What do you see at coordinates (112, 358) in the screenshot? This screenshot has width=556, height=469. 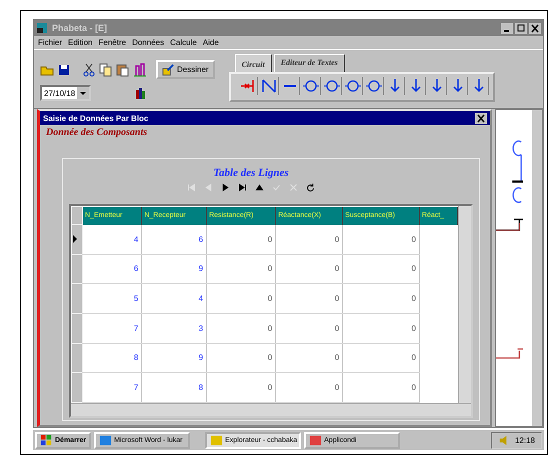 I see `table-cell: 8` at bounding box center [112, 358].